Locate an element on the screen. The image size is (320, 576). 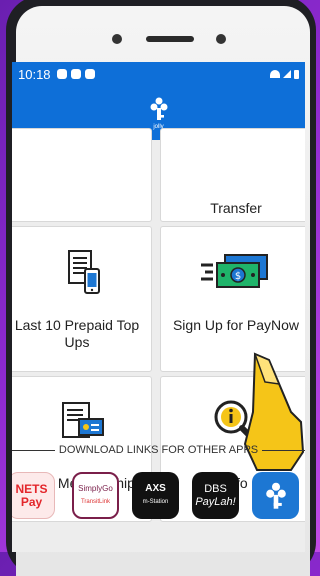
tile-transfer-label: Transfer is located at coordinates (236, 208).